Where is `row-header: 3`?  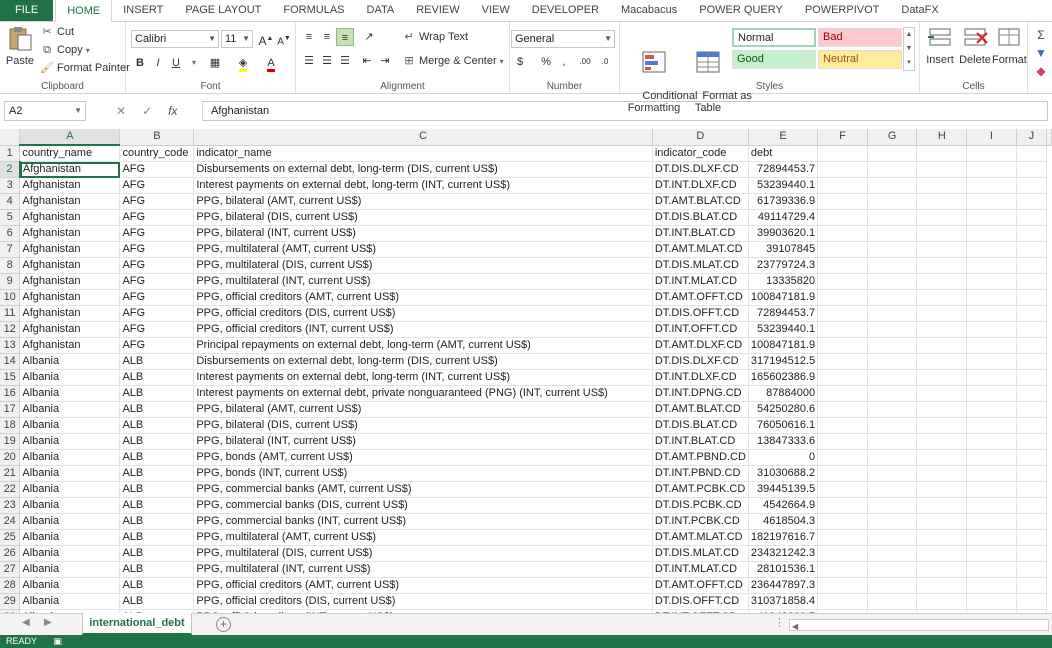
row-header: 3 is located at coordinates (10, 185).